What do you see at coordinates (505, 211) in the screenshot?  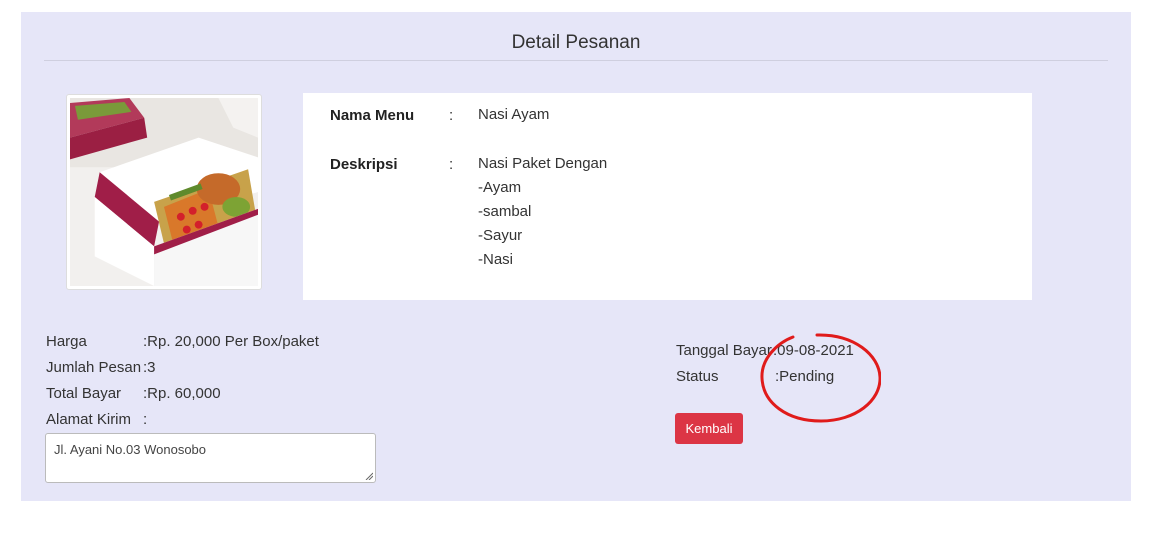 I see `description-line: -sambal` at bounding box center [505, 211].